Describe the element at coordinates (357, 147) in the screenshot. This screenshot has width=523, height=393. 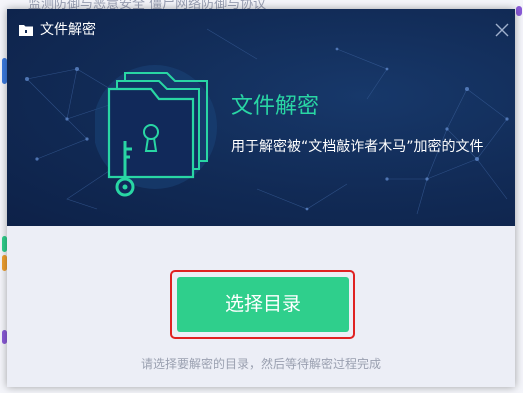
I see `hero-description: 用于解密被“文档敲诈者木马”加密的文件` at that location.